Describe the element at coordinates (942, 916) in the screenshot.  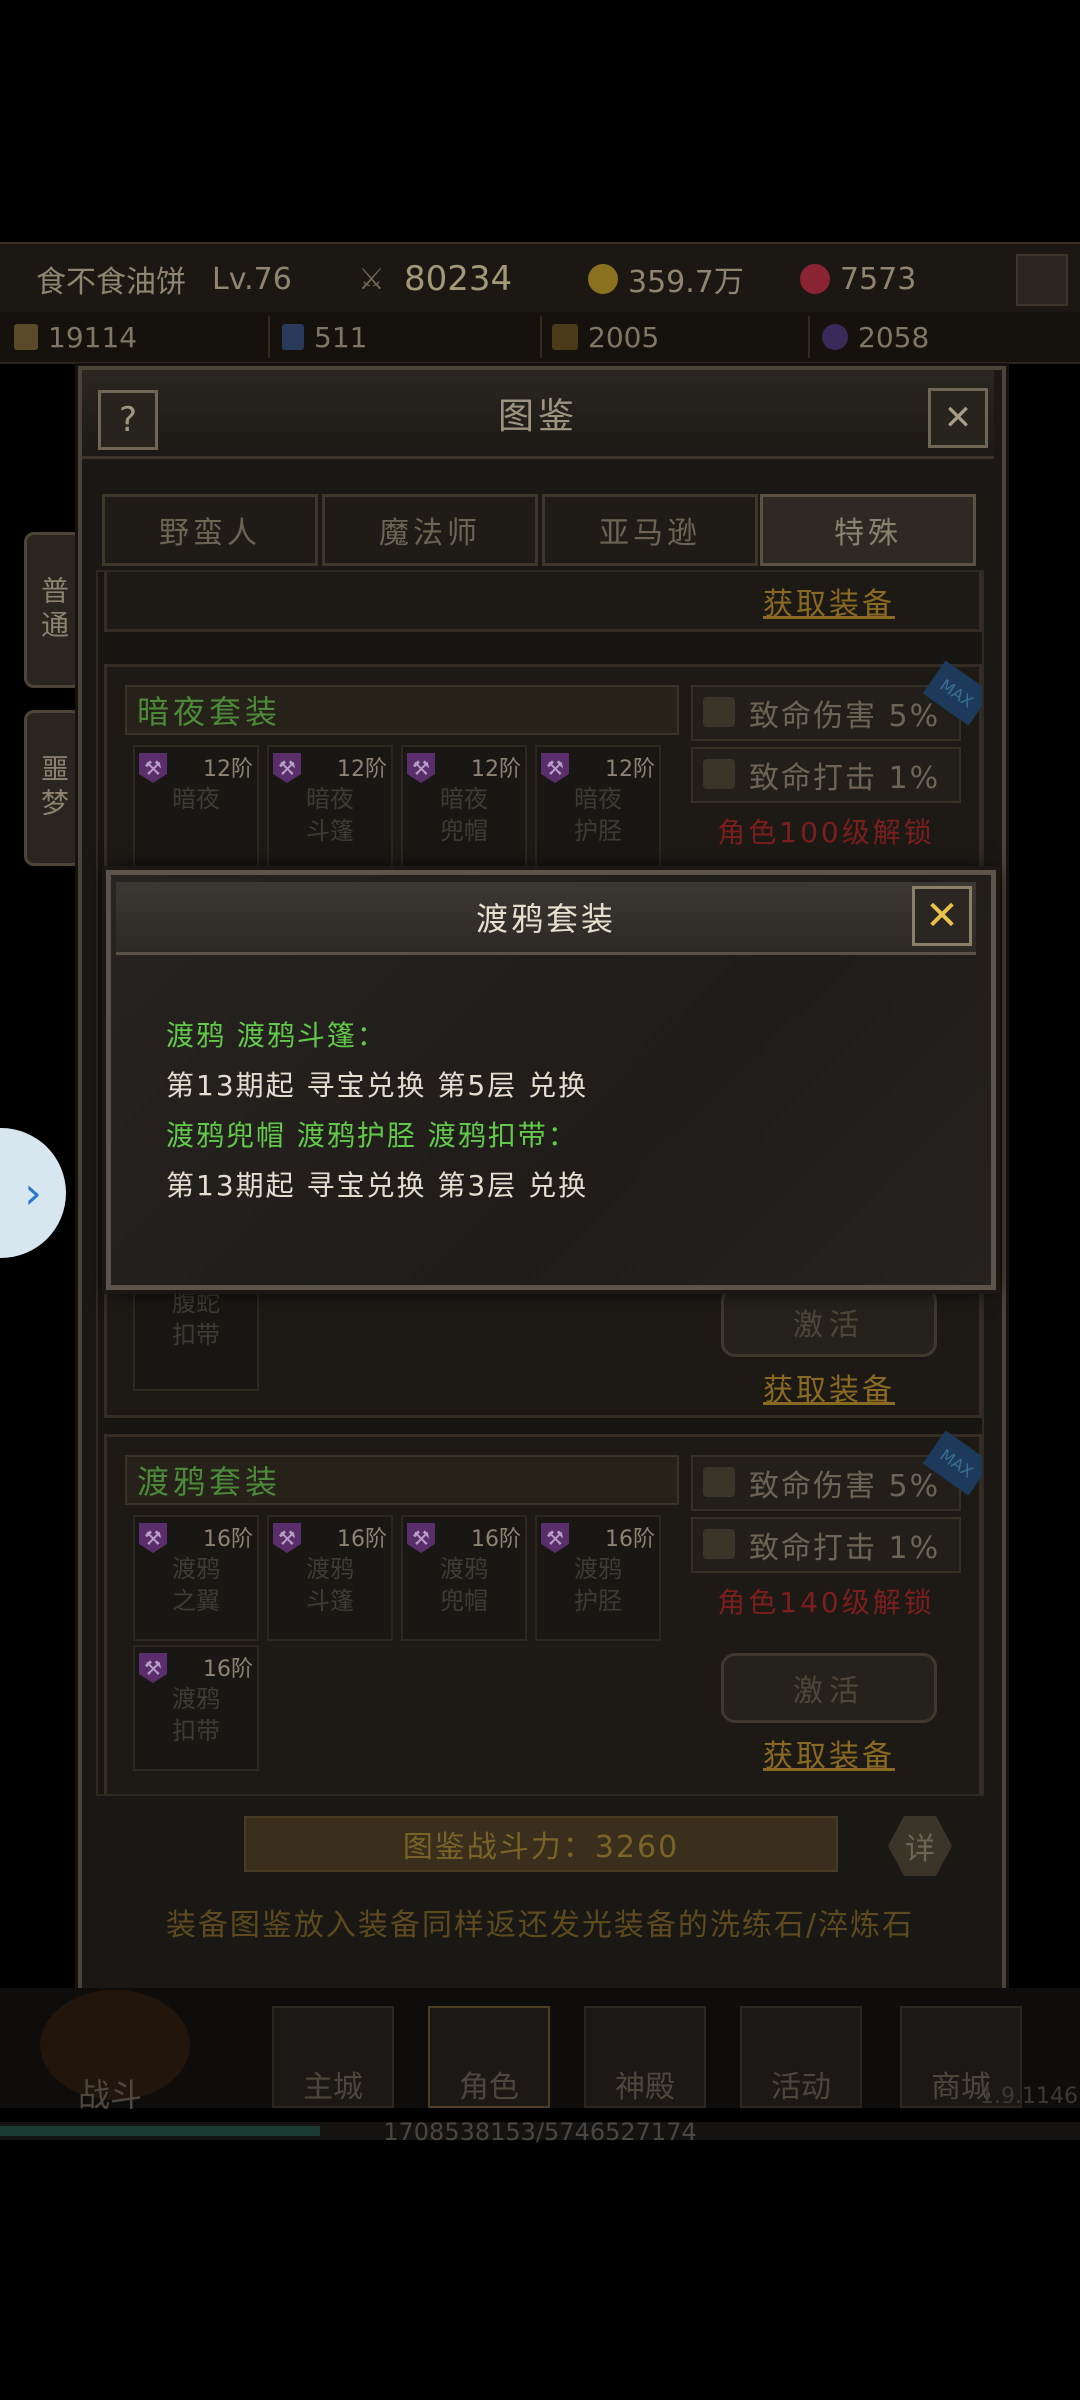
I see `dialog-close-button: ✕` at that location.